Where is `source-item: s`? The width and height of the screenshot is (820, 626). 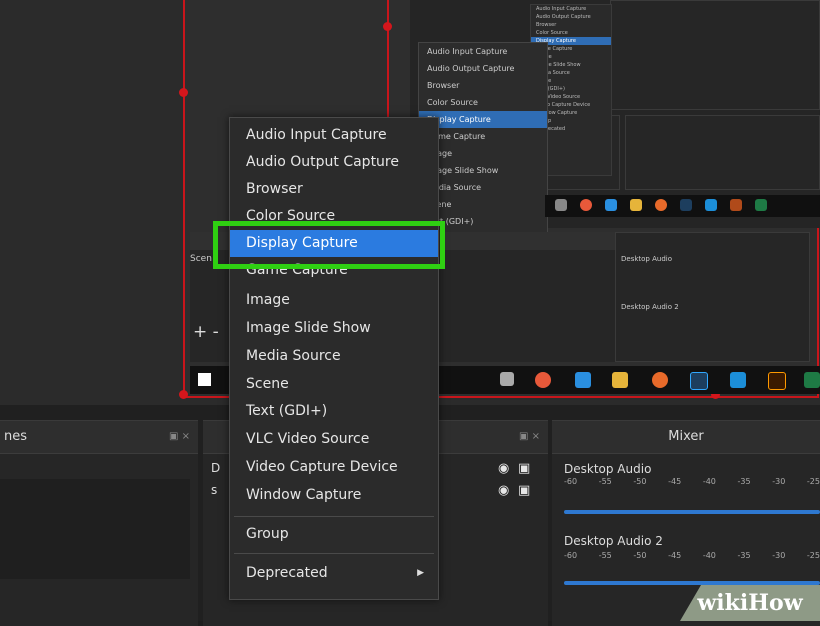
source-item: s is located at coordinates (214, 490).